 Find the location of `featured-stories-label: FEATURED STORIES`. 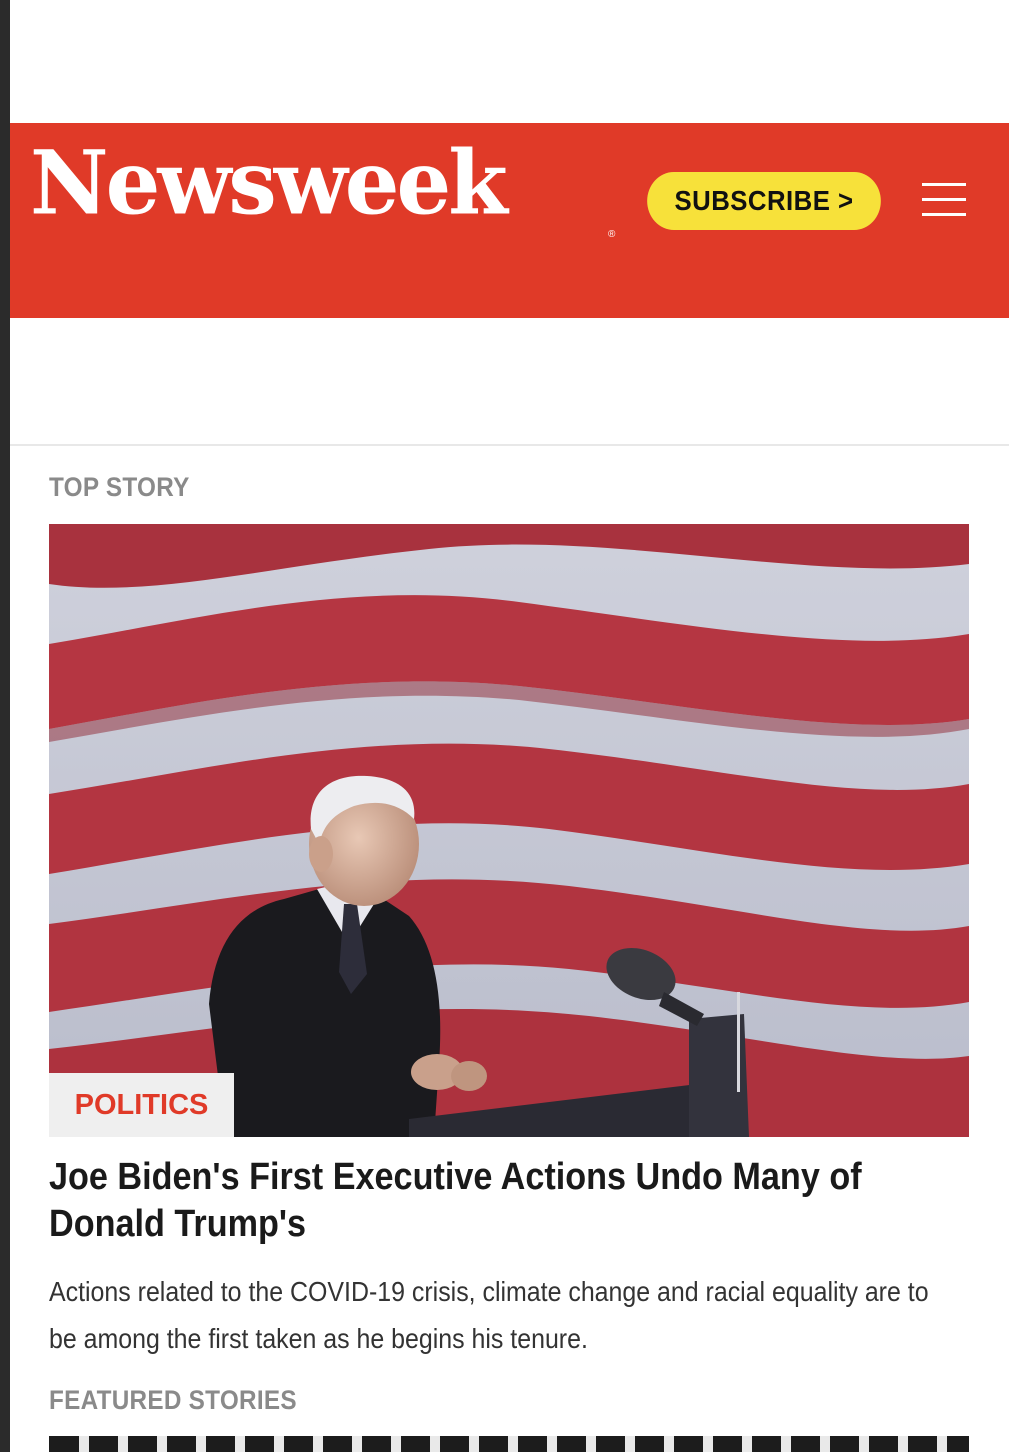

featured-stories-label: FEATURED STORIES is located at coordinates (173, 1400).